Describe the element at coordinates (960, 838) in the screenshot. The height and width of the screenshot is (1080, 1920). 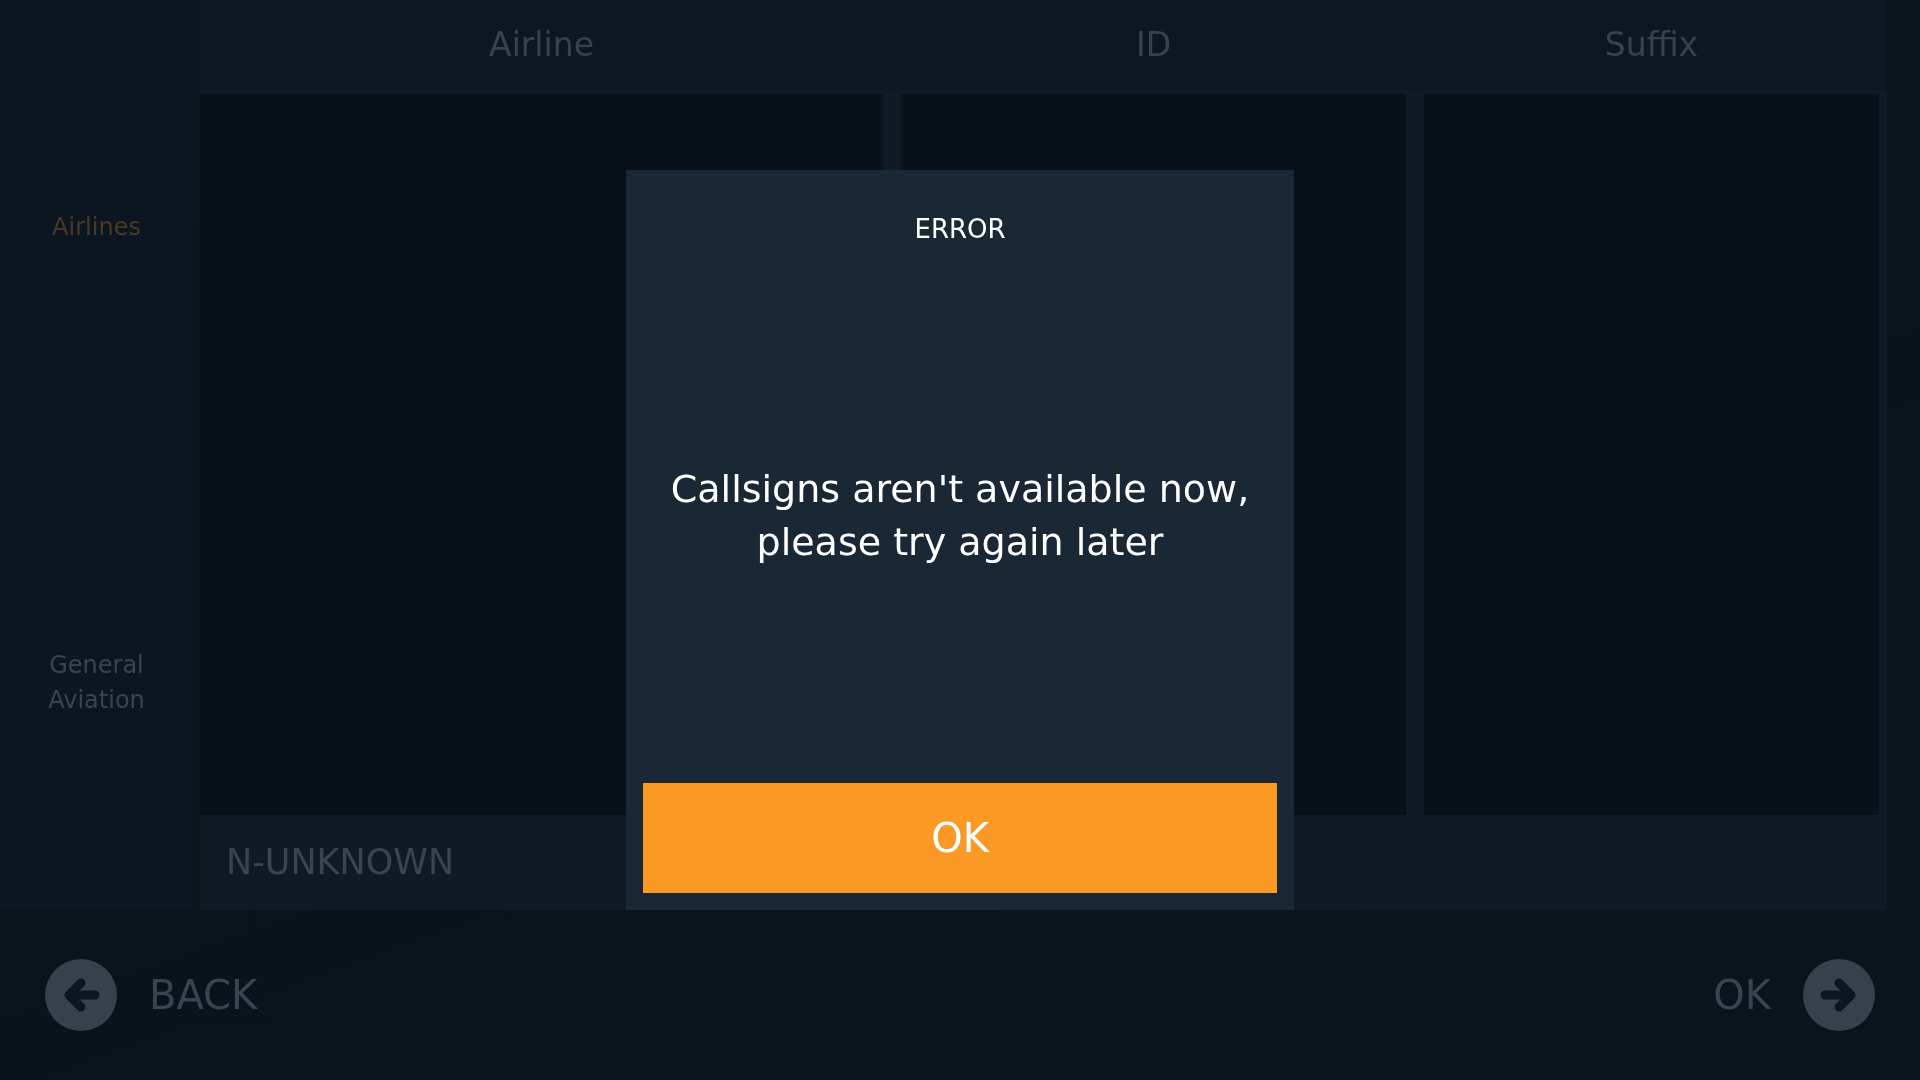
I see `ok-button: OK` at that location.